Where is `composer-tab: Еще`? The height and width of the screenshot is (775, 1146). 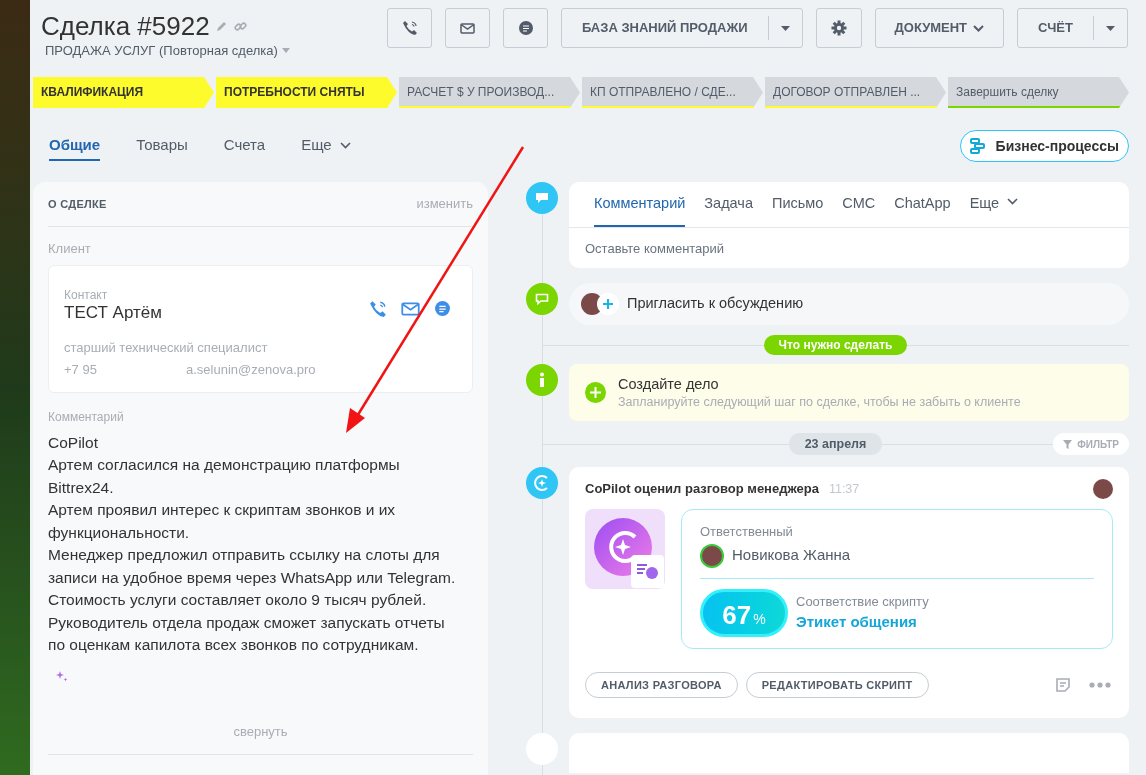 composer-tab: Еще is located at coordinates (994, 210).